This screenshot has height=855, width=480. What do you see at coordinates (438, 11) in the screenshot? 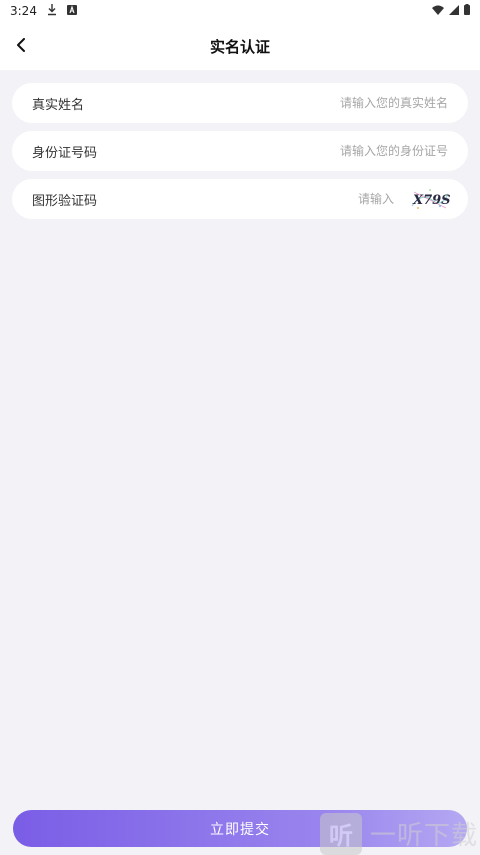
I see `wifi-icon` at bounding box center [438, 11].